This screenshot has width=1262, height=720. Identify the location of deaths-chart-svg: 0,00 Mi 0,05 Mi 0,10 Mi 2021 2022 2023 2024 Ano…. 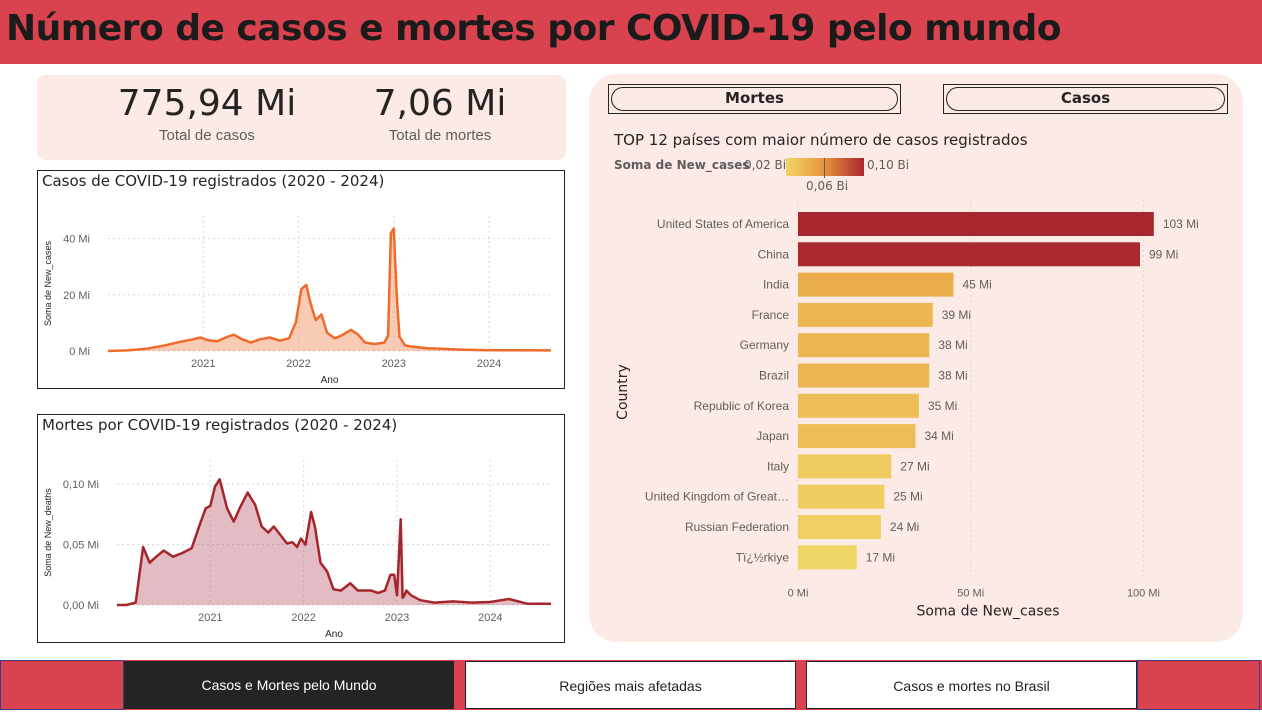
(297, 550).